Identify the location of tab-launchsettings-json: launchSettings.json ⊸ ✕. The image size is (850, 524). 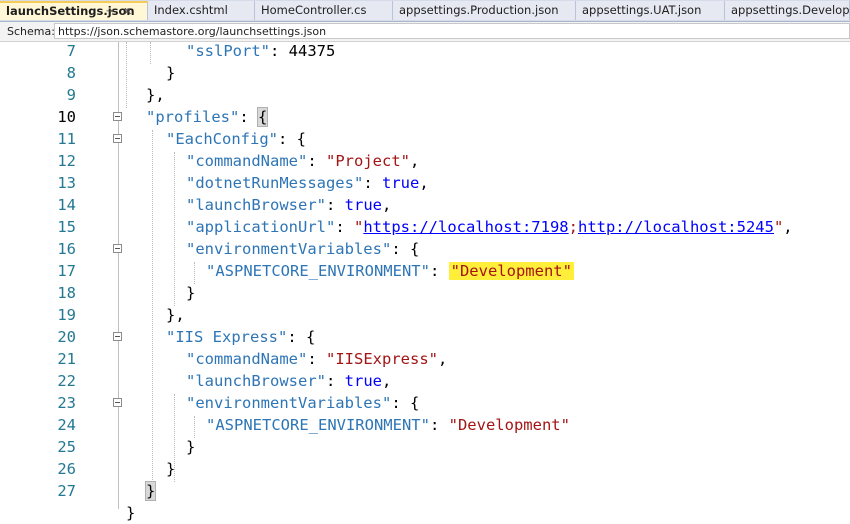
(74, 10).